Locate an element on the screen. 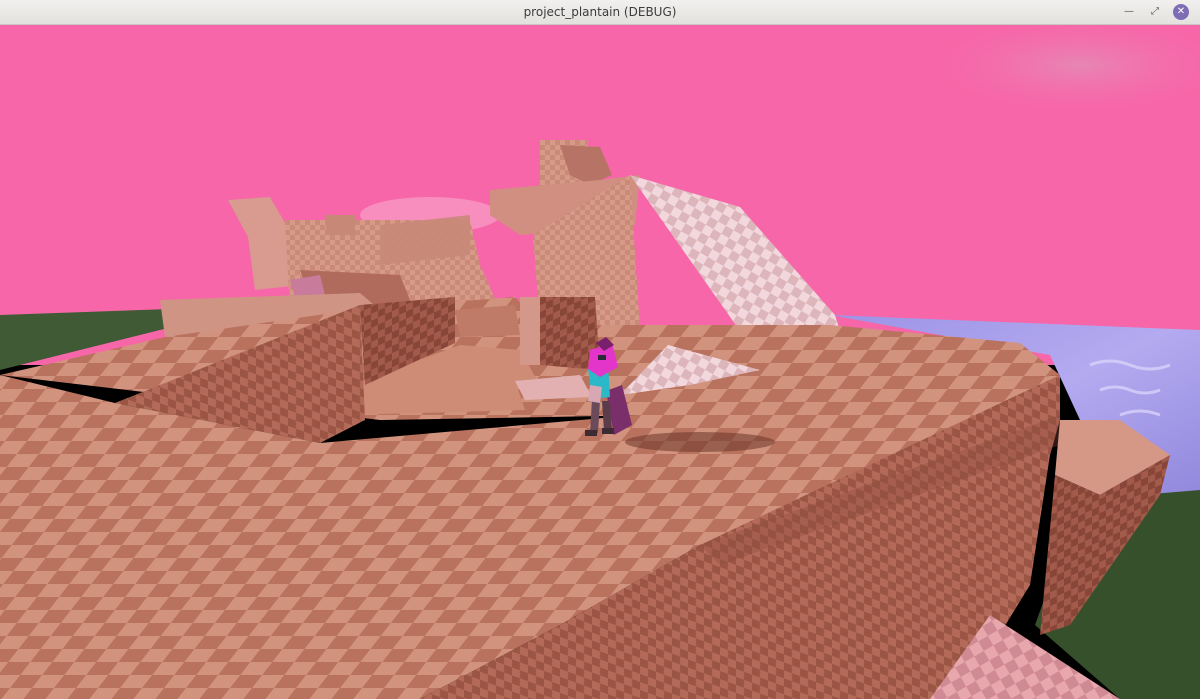  inner-pillar is located at coordinates (530, 331).